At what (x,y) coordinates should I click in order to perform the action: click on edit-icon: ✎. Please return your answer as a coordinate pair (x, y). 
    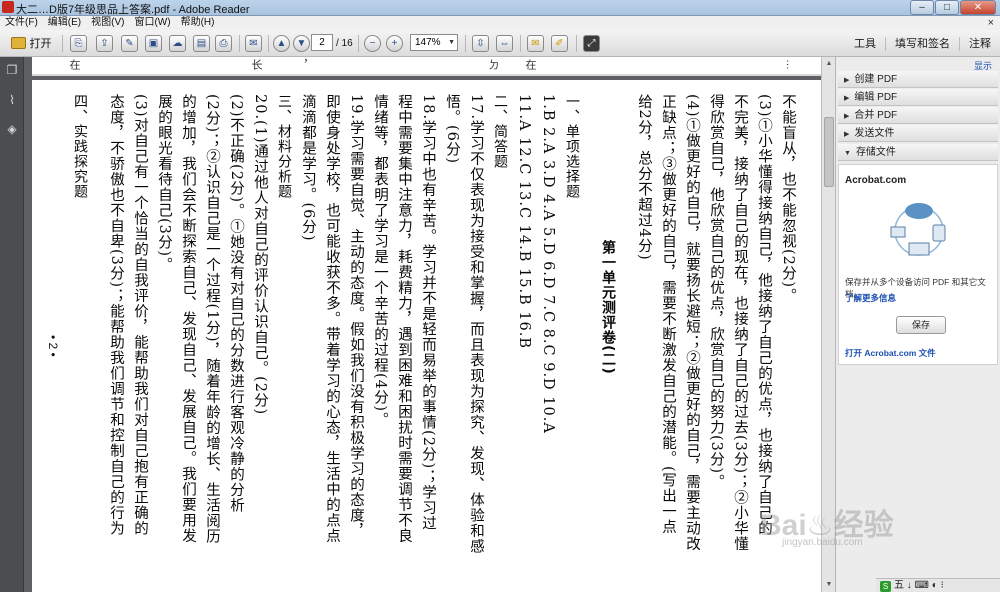
    Looking at the image, I should click on (129, 43).